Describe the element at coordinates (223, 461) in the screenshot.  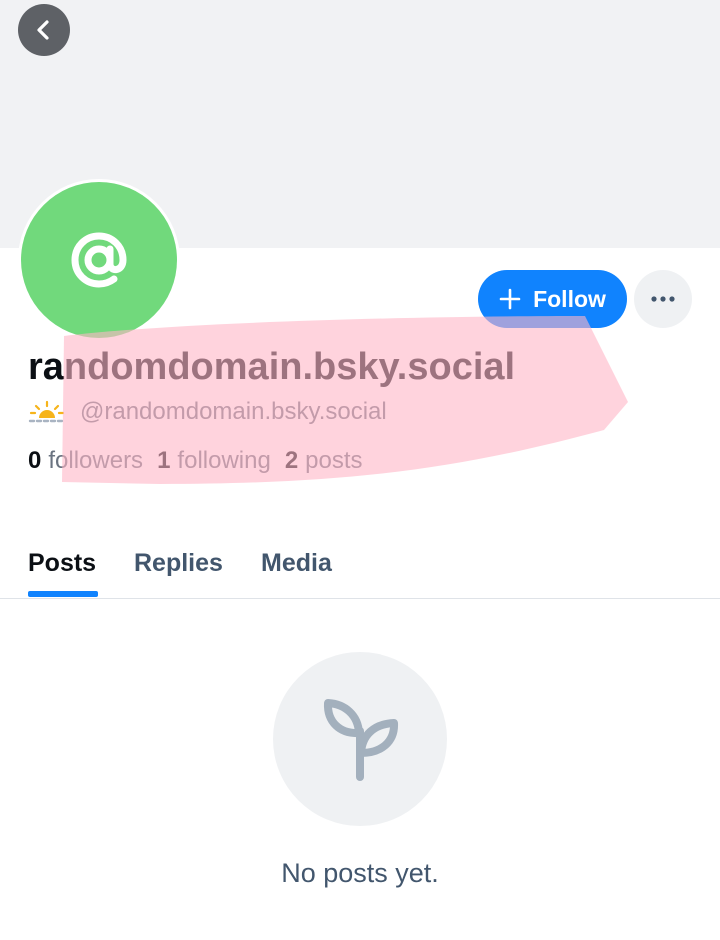
I see `following-label: following` at that location.